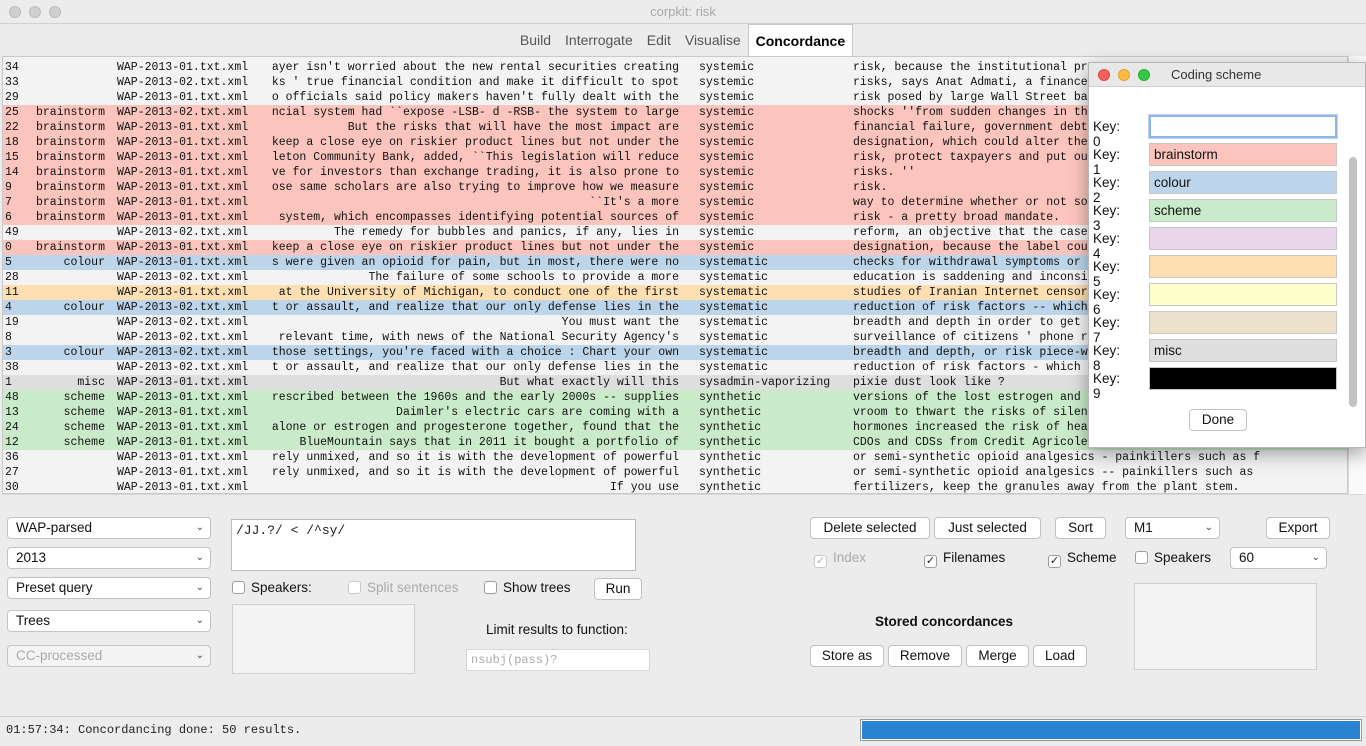  What do you see at coordinates (272, 588) in the screenshot?
I see `speakers-checkbox: Speakers:` at bounding box center [272, 588].